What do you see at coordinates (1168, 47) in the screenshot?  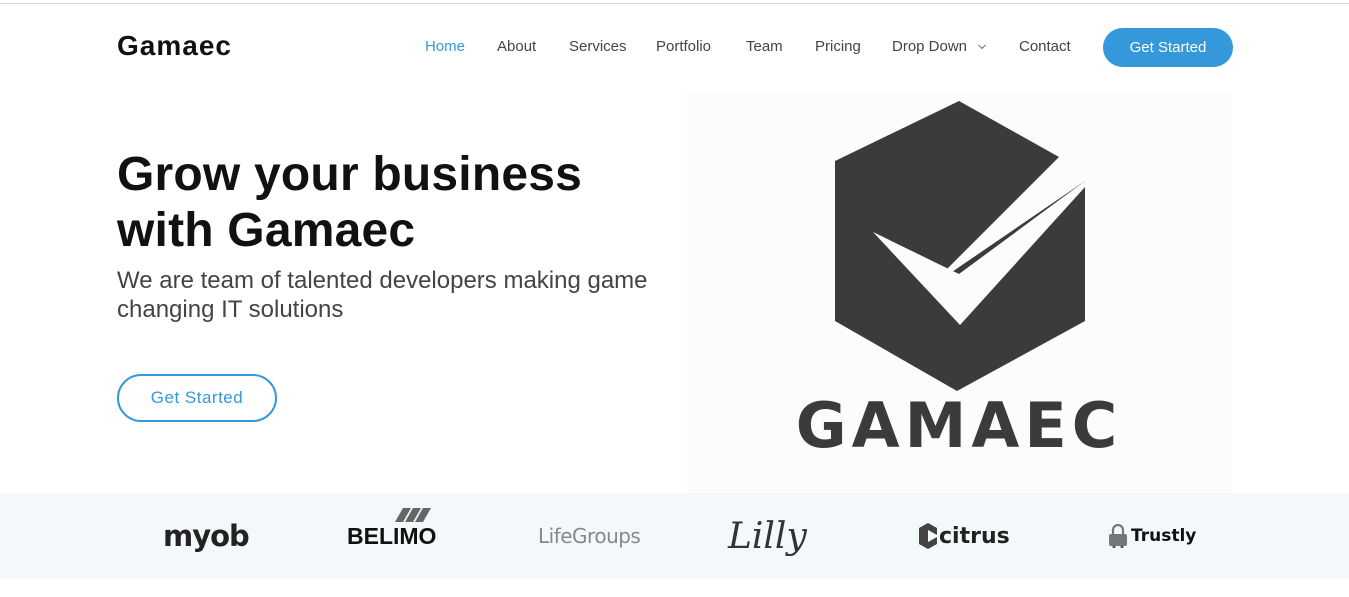 I see `get-started-nav-button: Get Started` at bounding box center [1168, 47].